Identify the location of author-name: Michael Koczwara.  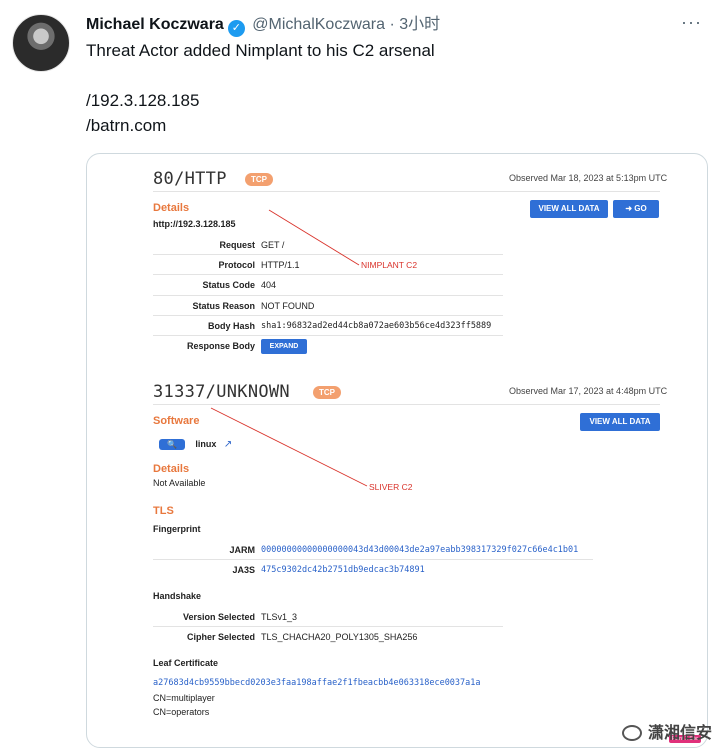
(155, 24).